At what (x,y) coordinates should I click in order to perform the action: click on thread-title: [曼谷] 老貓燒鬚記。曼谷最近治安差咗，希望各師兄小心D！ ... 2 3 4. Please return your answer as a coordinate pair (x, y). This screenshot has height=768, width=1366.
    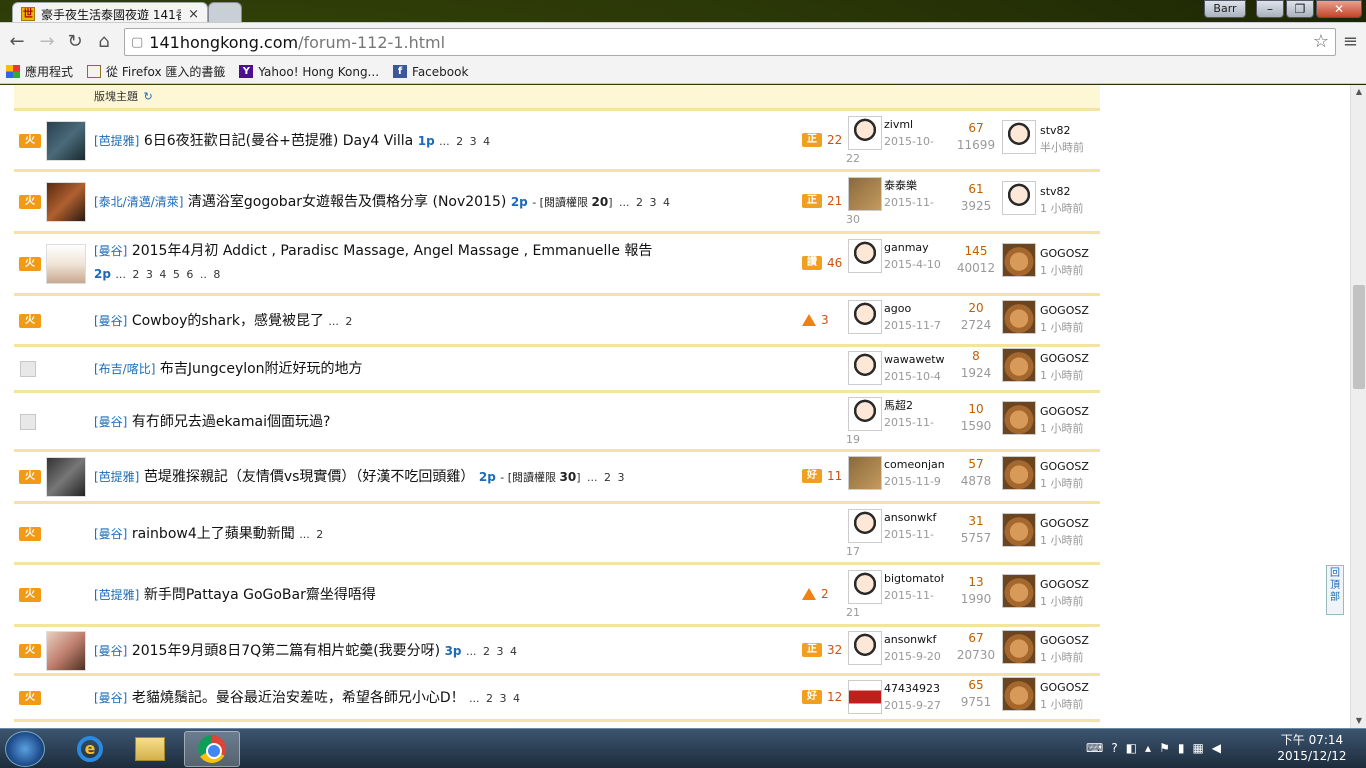
    Looking at the image, I should click on (446, 698).